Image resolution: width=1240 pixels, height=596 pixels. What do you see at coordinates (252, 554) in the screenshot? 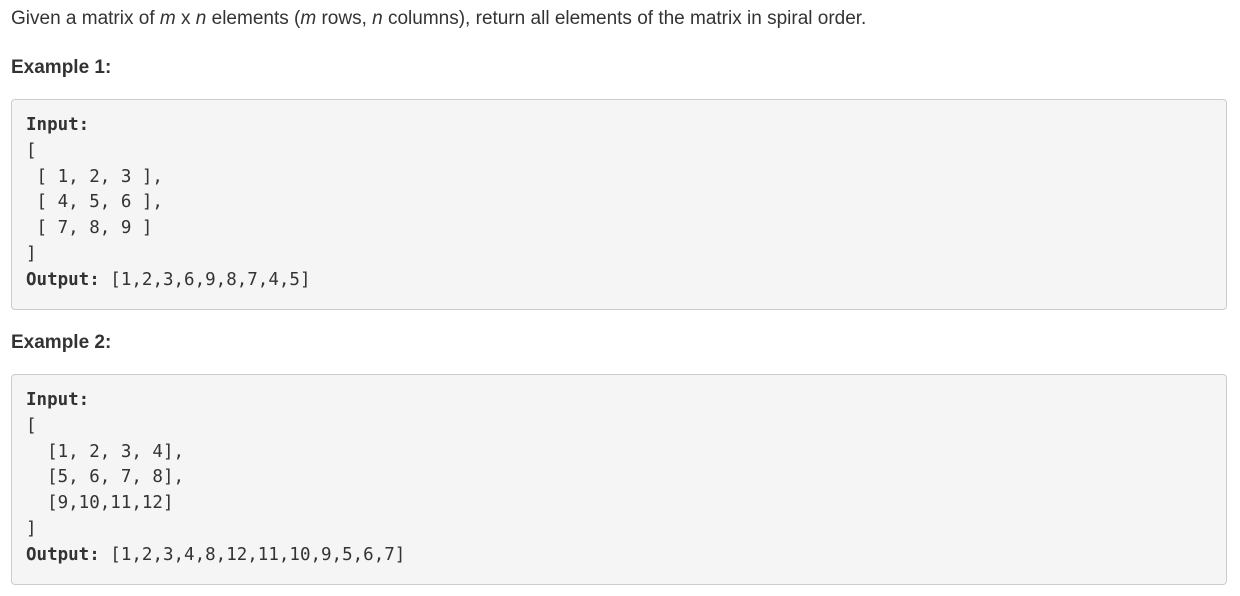
I see `output-value: [1,2,3,4,8,12,11,10,9,5,6,7]` at bounding box center [252, 554].